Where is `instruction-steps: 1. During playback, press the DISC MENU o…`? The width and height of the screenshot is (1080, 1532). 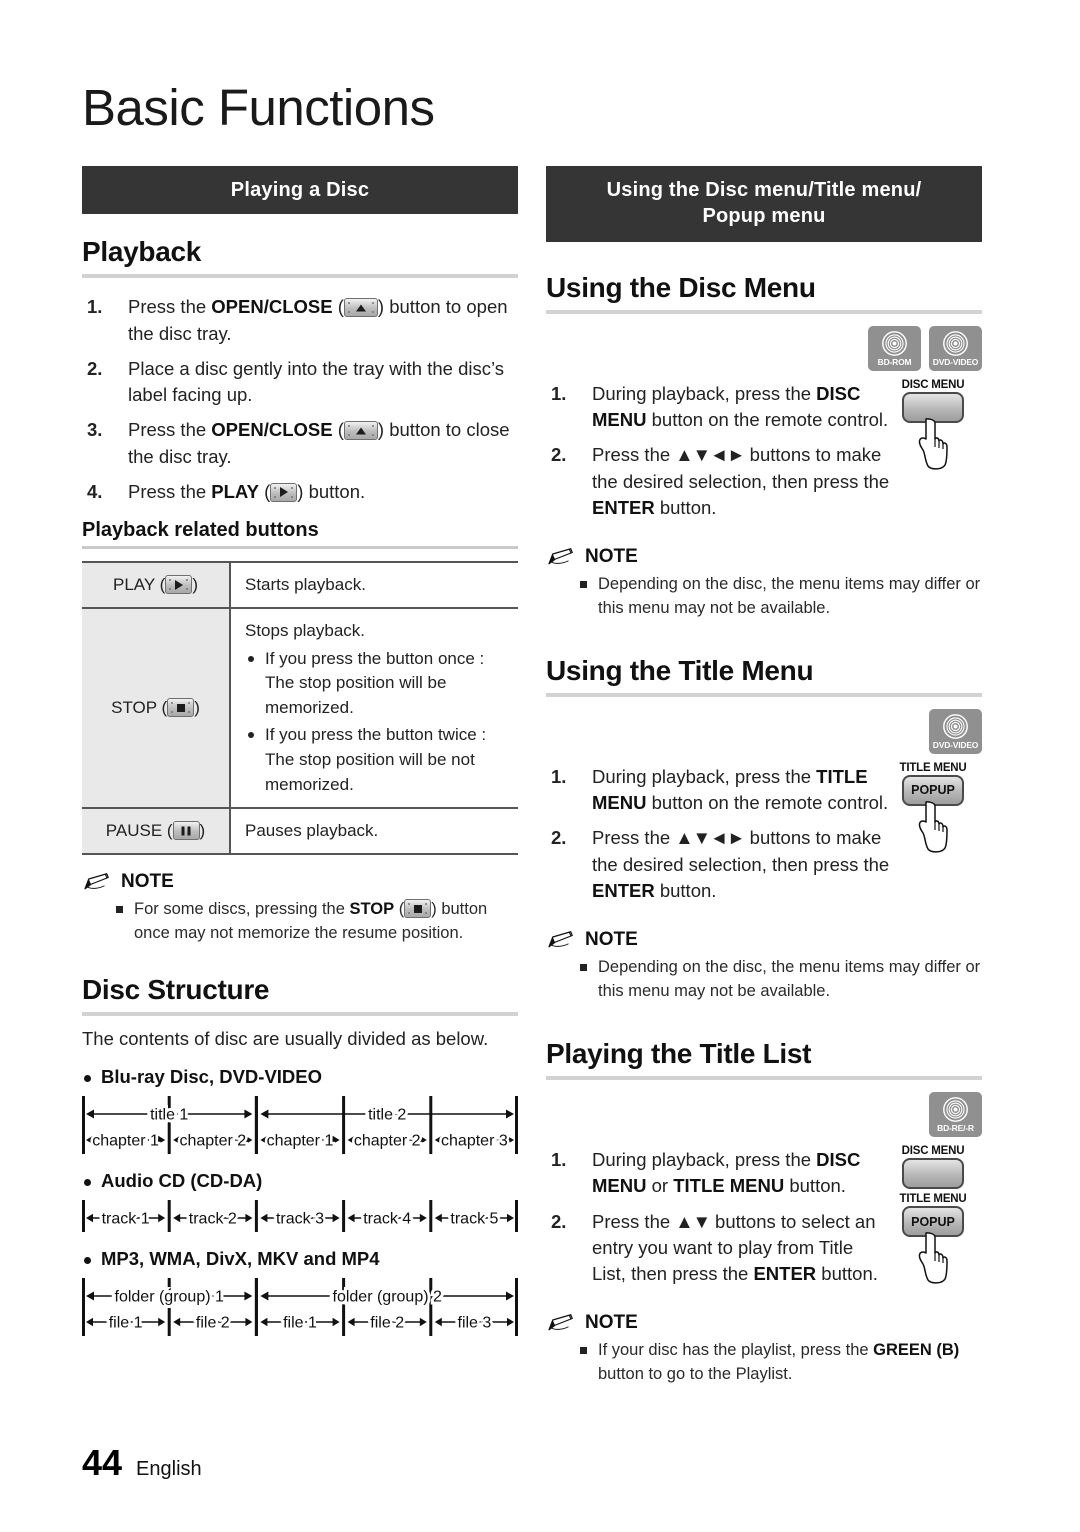 instruction-steps: 1. During playback, press the DISC MENU o… is located at coordinates (718, 1221).